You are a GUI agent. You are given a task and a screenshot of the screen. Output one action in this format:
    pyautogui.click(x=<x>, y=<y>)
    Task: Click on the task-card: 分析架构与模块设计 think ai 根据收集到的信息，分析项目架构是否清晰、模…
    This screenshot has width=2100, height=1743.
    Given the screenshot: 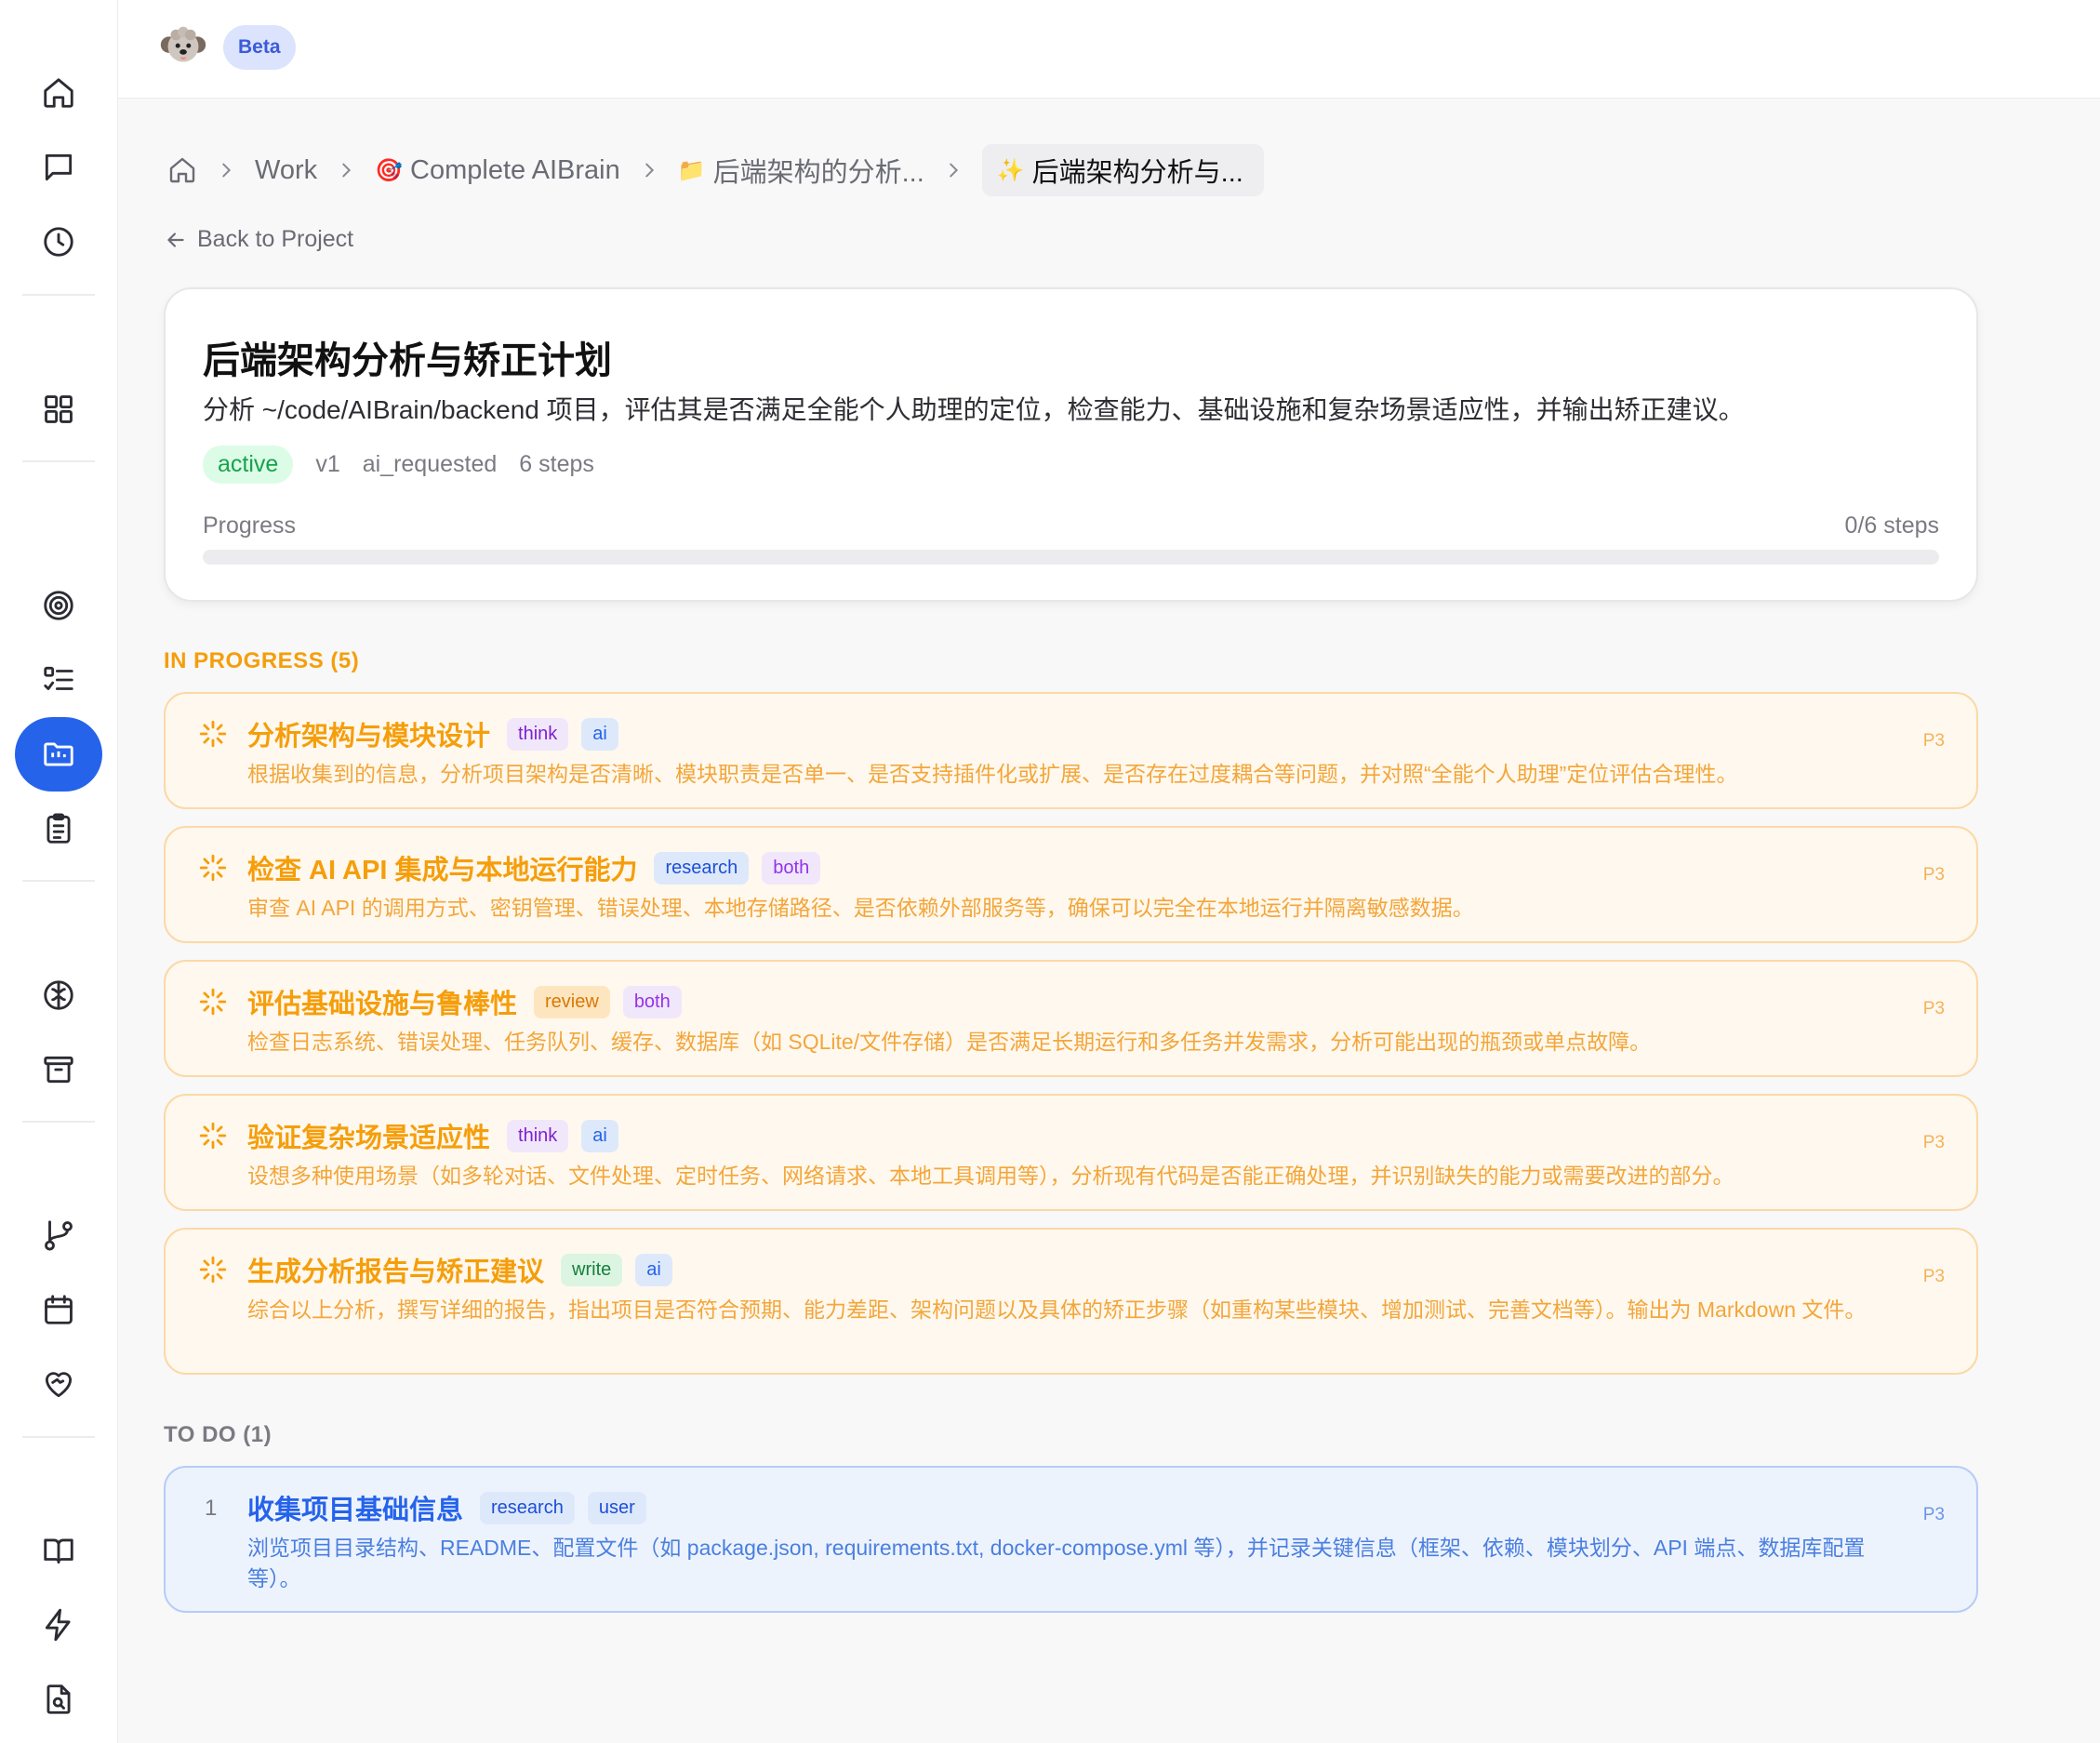 What is the action you would take?
    pyautogui.click(x=1071, y=750)
    